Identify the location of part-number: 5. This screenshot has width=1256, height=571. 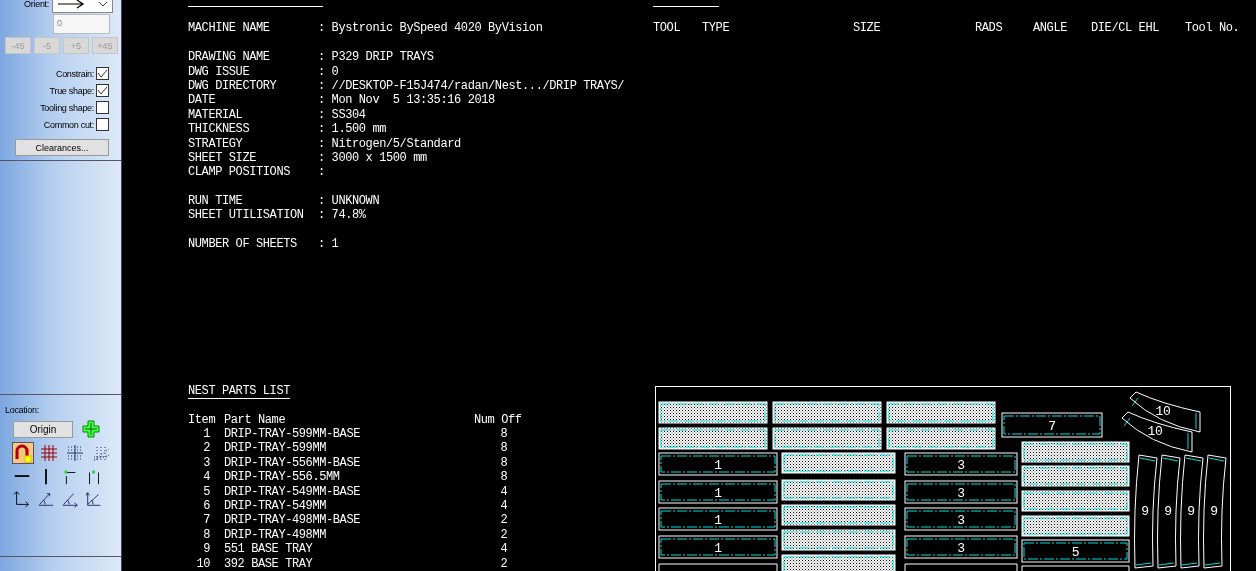
(1075, 552).